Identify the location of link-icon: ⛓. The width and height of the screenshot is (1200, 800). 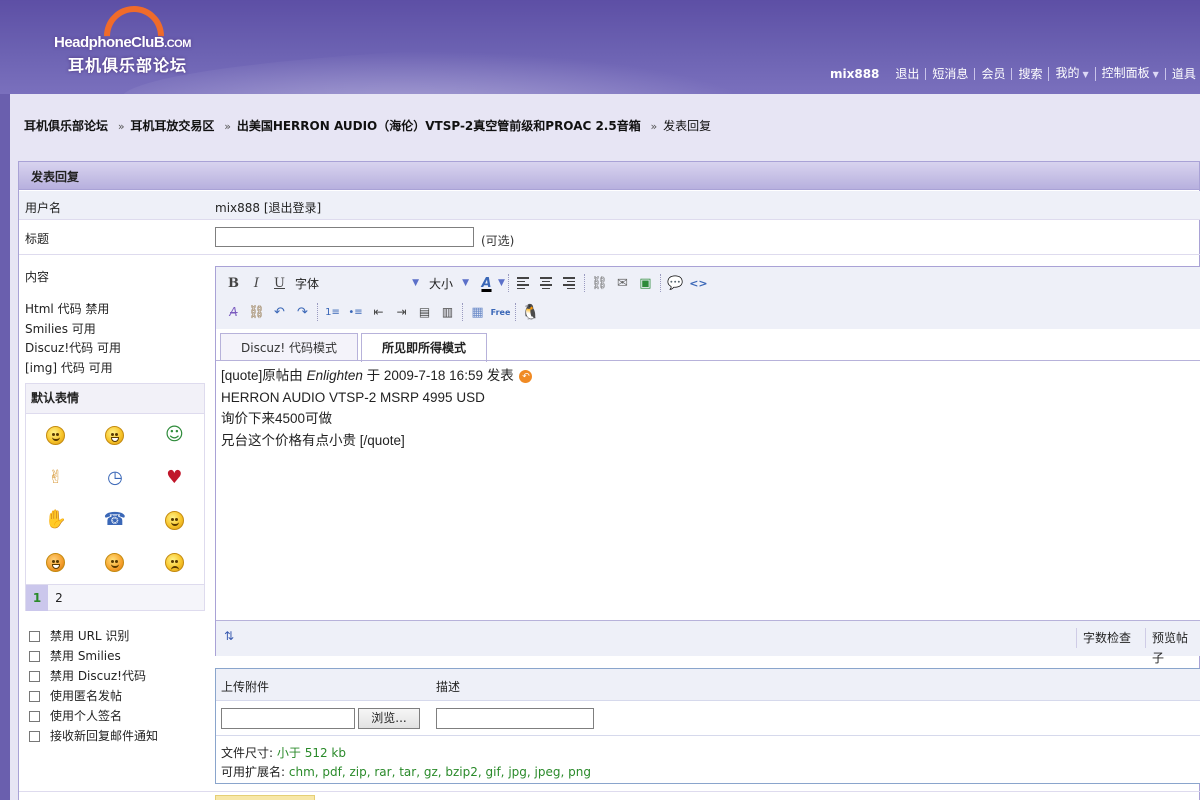
(599, 283).